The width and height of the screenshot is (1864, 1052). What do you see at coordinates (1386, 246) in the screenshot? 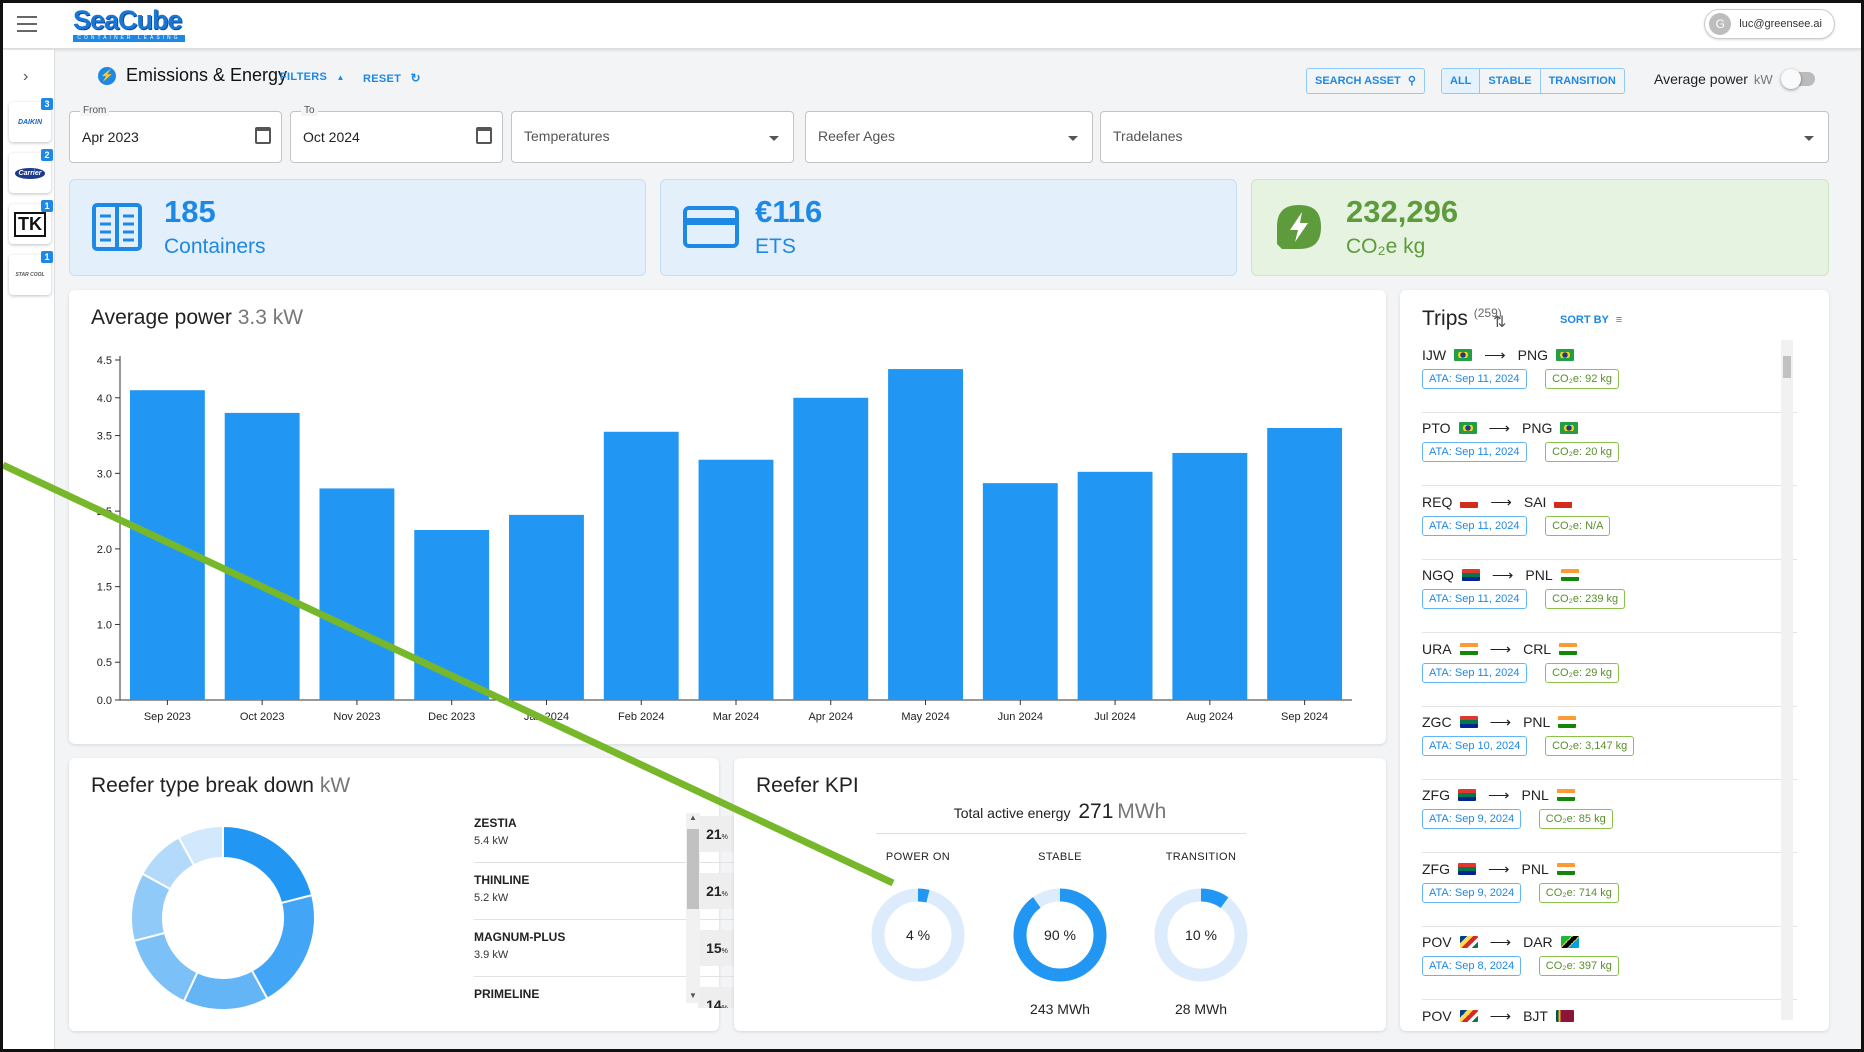
I see `kpi-label: CO₂e kg` at bounding box center [1386, 246].